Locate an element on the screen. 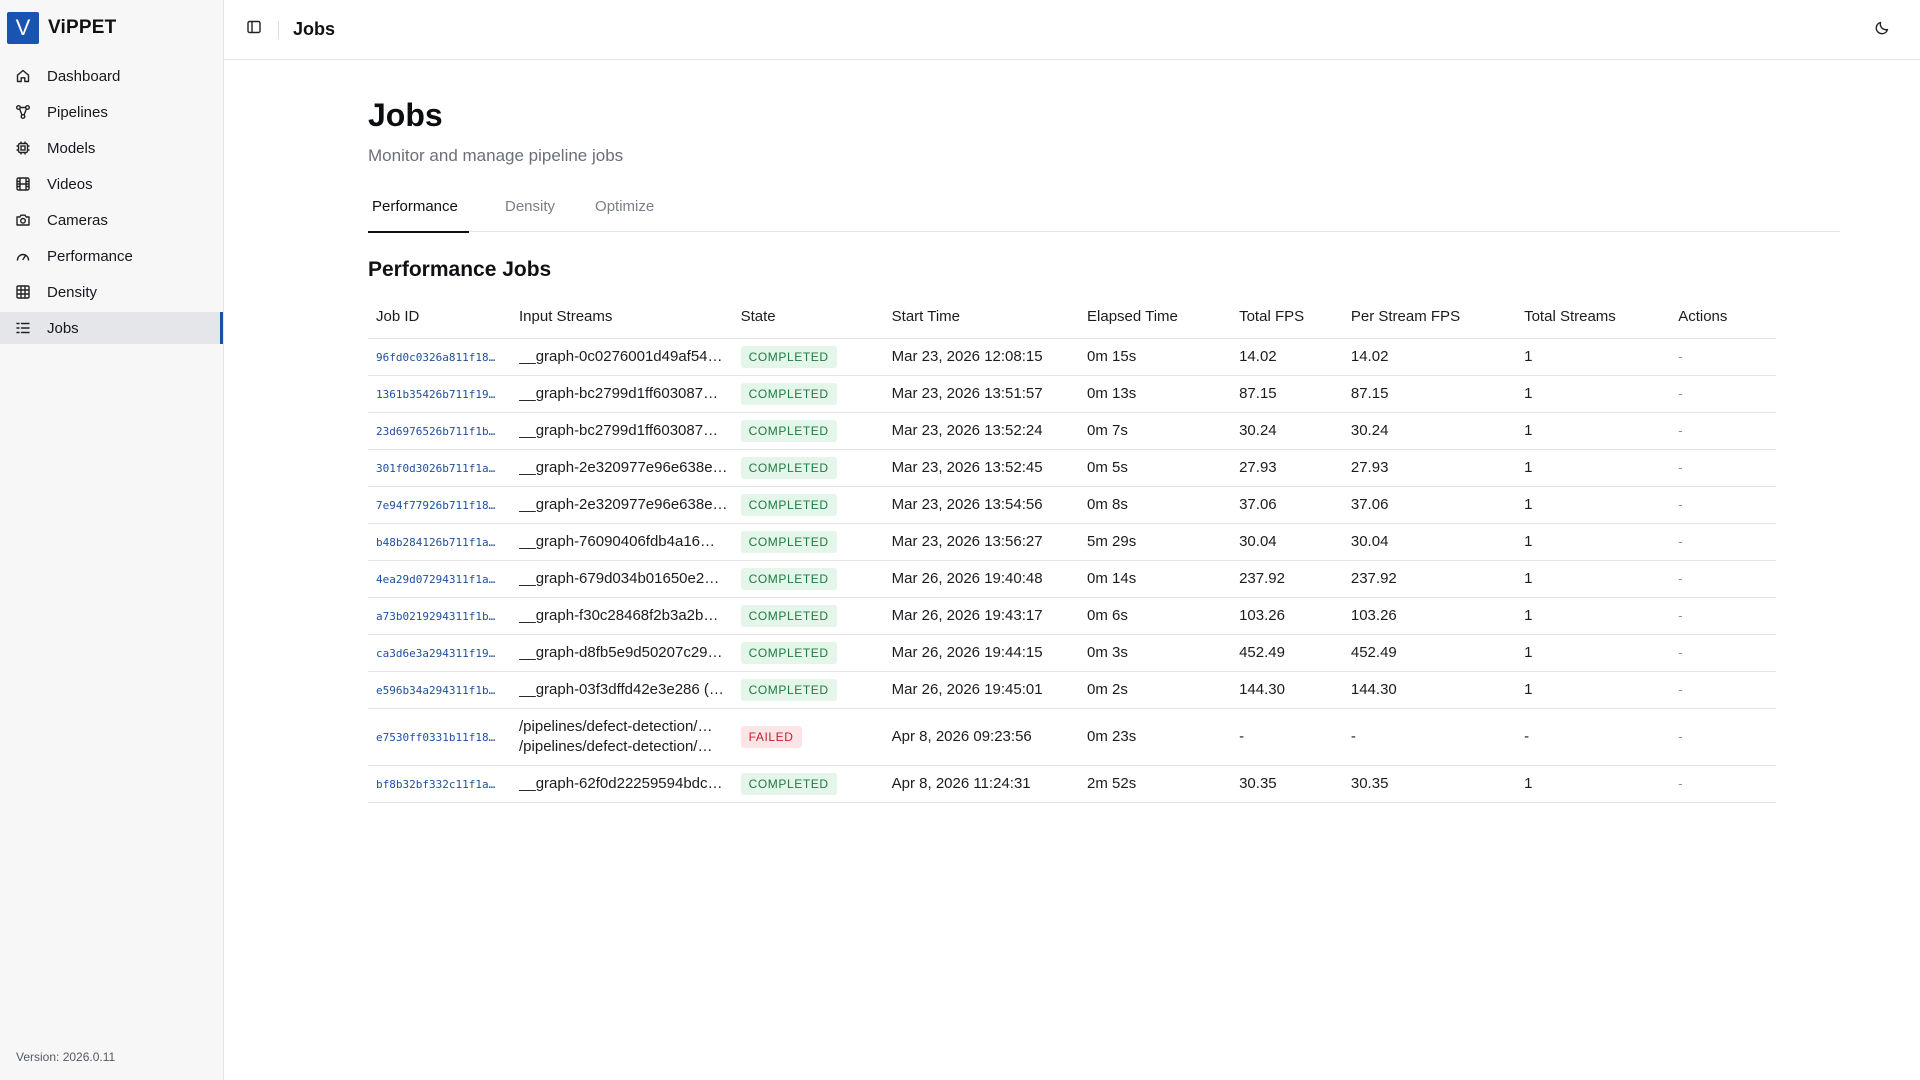 This screenshot has width=1920, height=1080. elapsed-time-cell: 0m 3s is located at coordinates (1155, 653).